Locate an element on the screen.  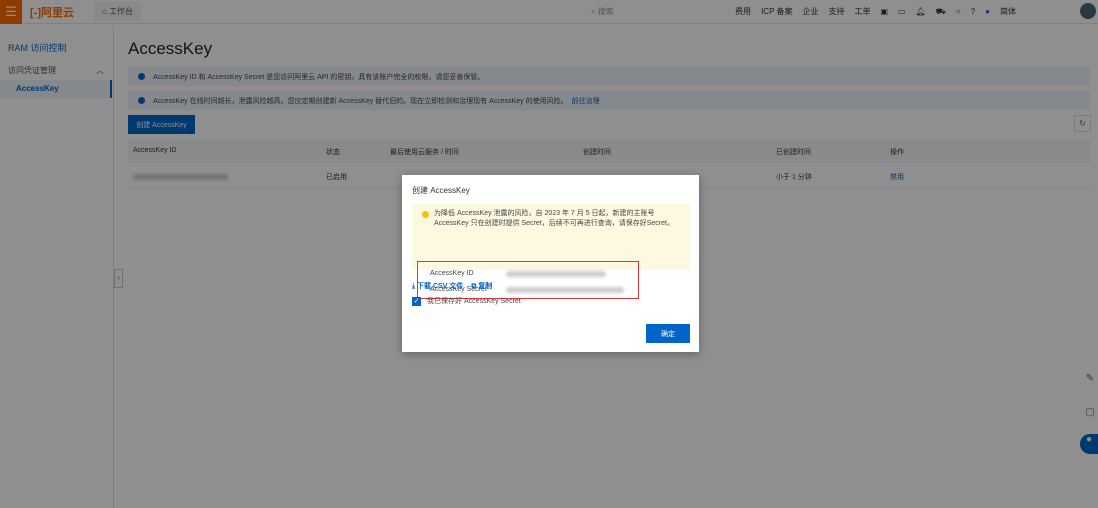
saved-checkbox: ✓ 我已保存好 AccessKey Secret is located at coordinates (466, 301).